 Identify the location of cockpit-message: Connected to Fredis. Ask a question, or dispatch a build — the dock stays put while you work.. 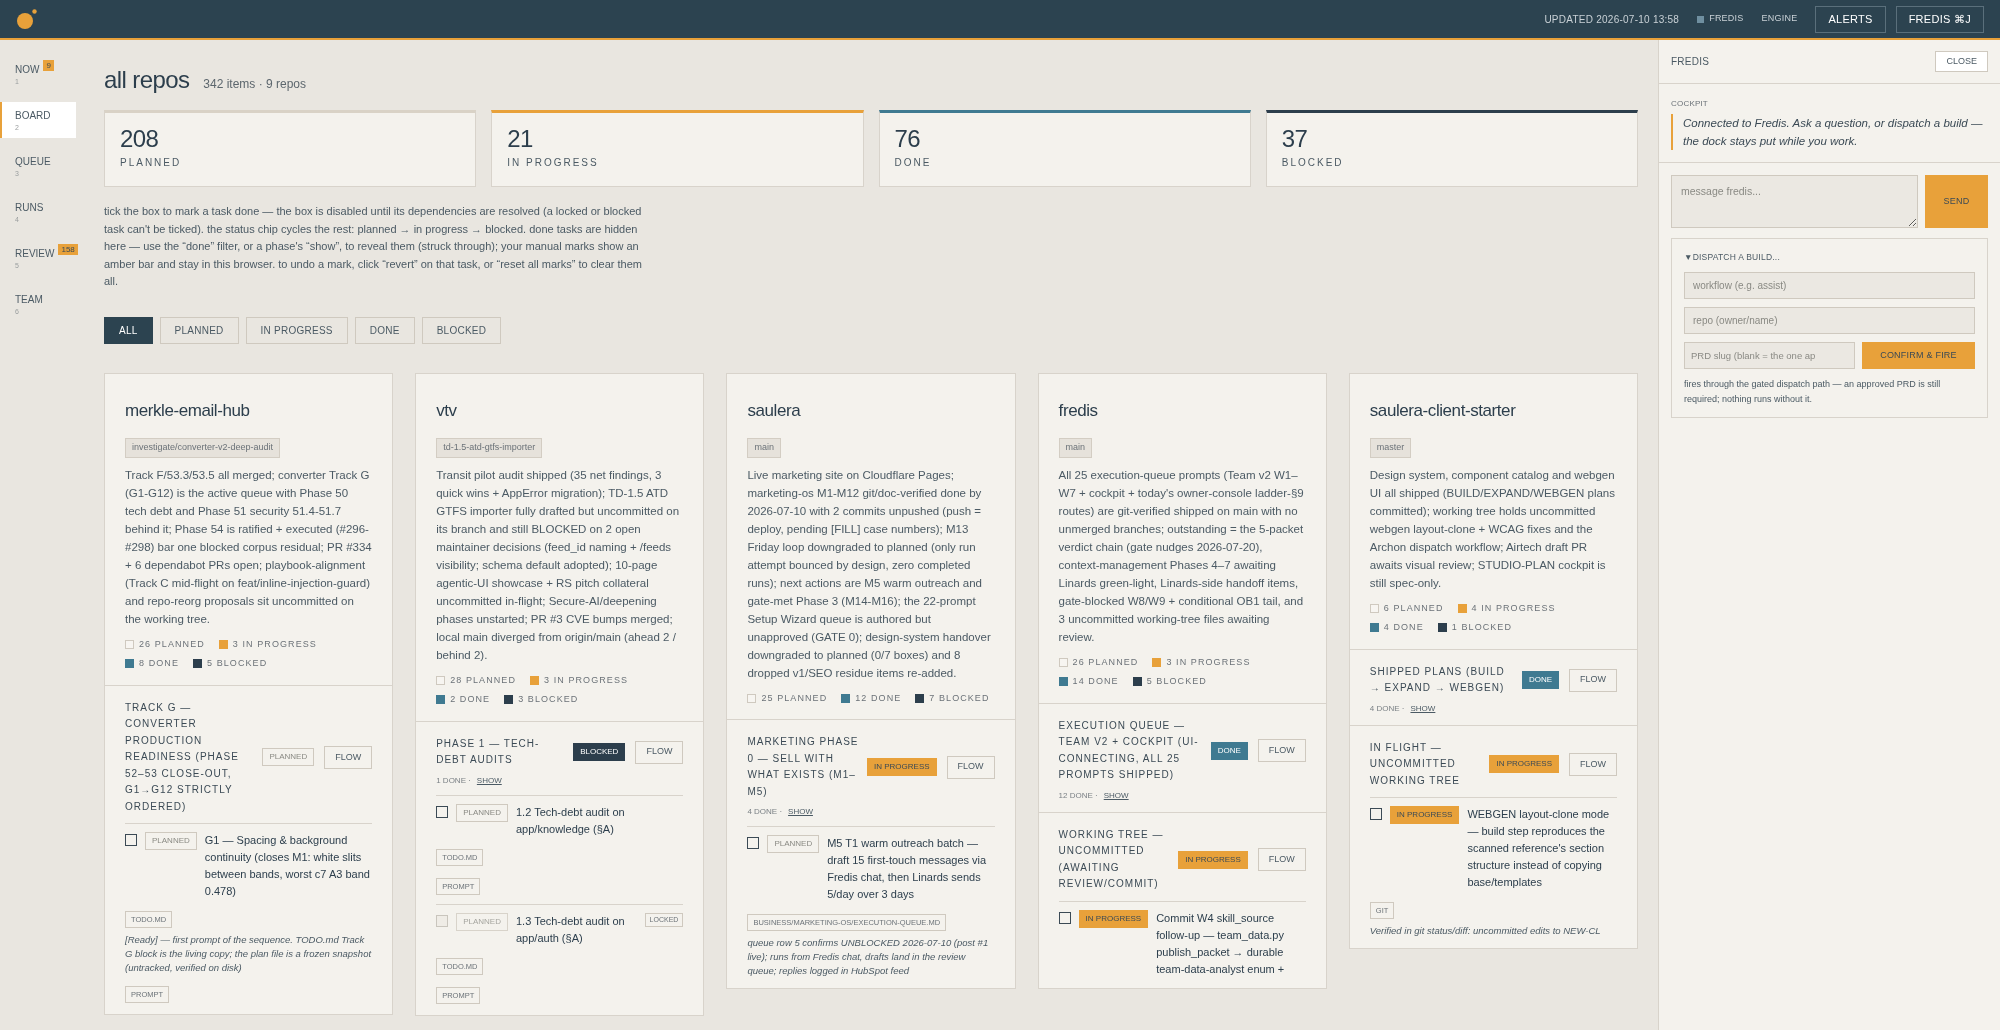
(1829, 132).